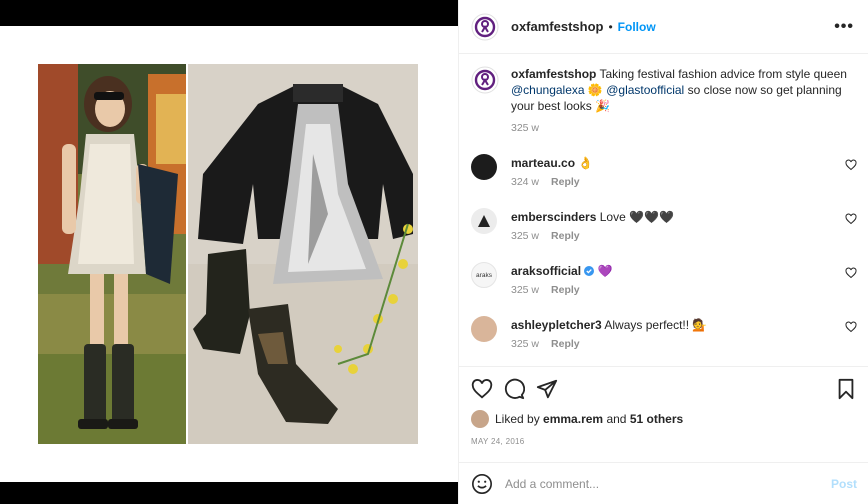 This screenshot has height=504, width=868. Describe the element at coordinates (553, 217) in the screenshot. I see `comment-username: emberscinders` at that location.